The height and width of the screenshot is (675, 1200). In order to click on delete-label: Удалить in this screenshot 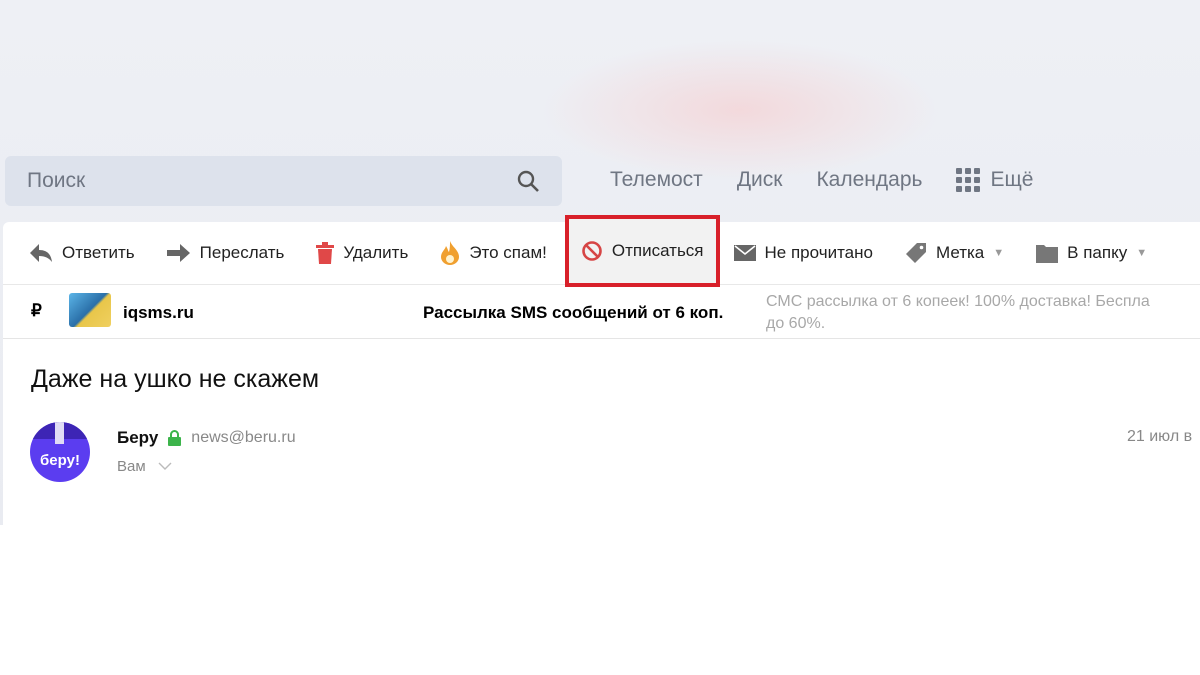, I will do `click(376, 252)`.